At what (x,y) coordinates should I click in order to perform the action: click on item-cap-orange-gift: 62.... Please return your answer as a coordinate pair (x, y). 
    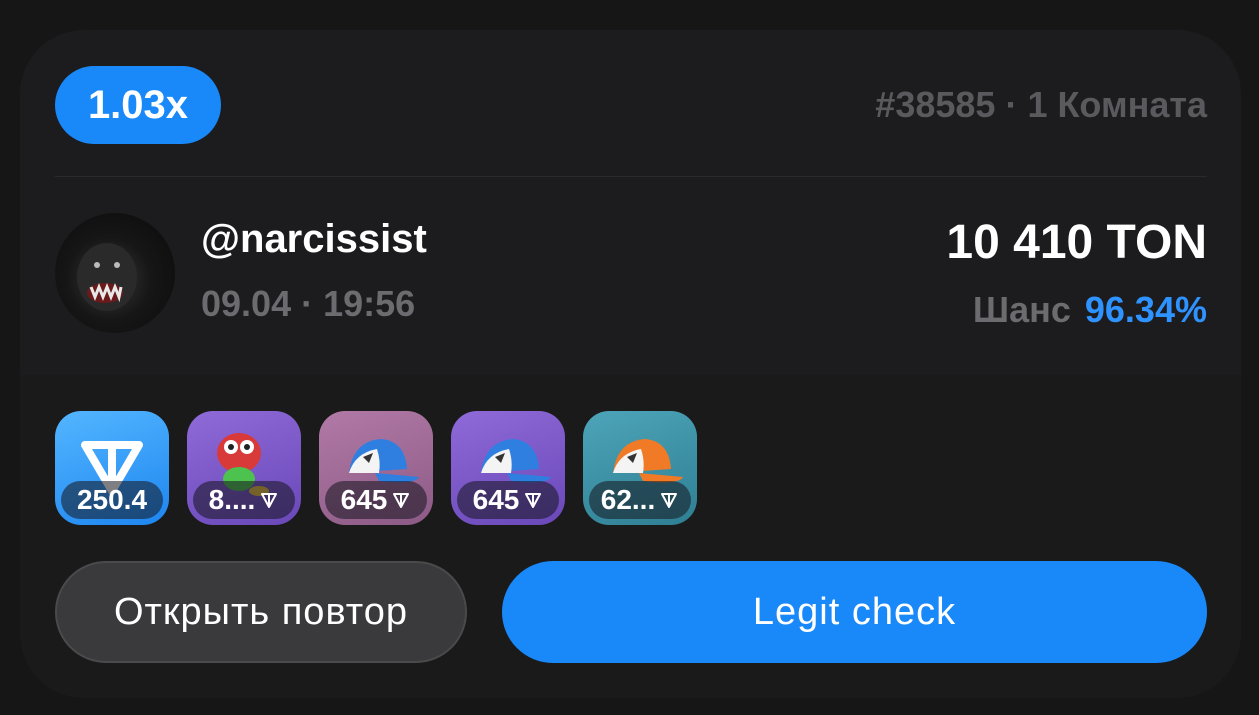
    Looking at the image, I should click on (640, 468).